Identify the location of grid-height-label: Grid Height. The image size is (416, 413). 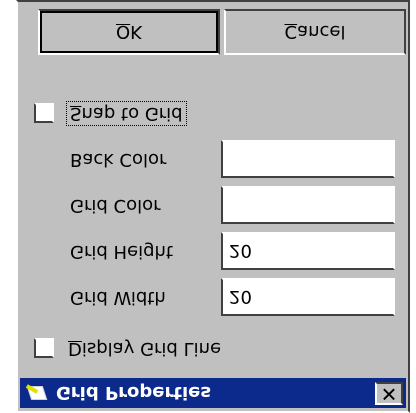
(121, 251).